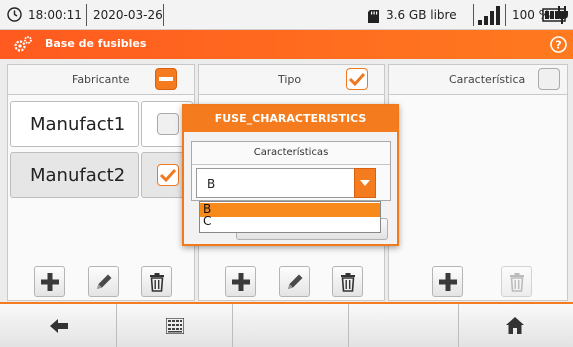 The height and width of the screenshot is (347, 573). What do you see at coordinates (489, 15) in the screenshot?
I see `signal-strength-icon` at bounding box center [489, 15].